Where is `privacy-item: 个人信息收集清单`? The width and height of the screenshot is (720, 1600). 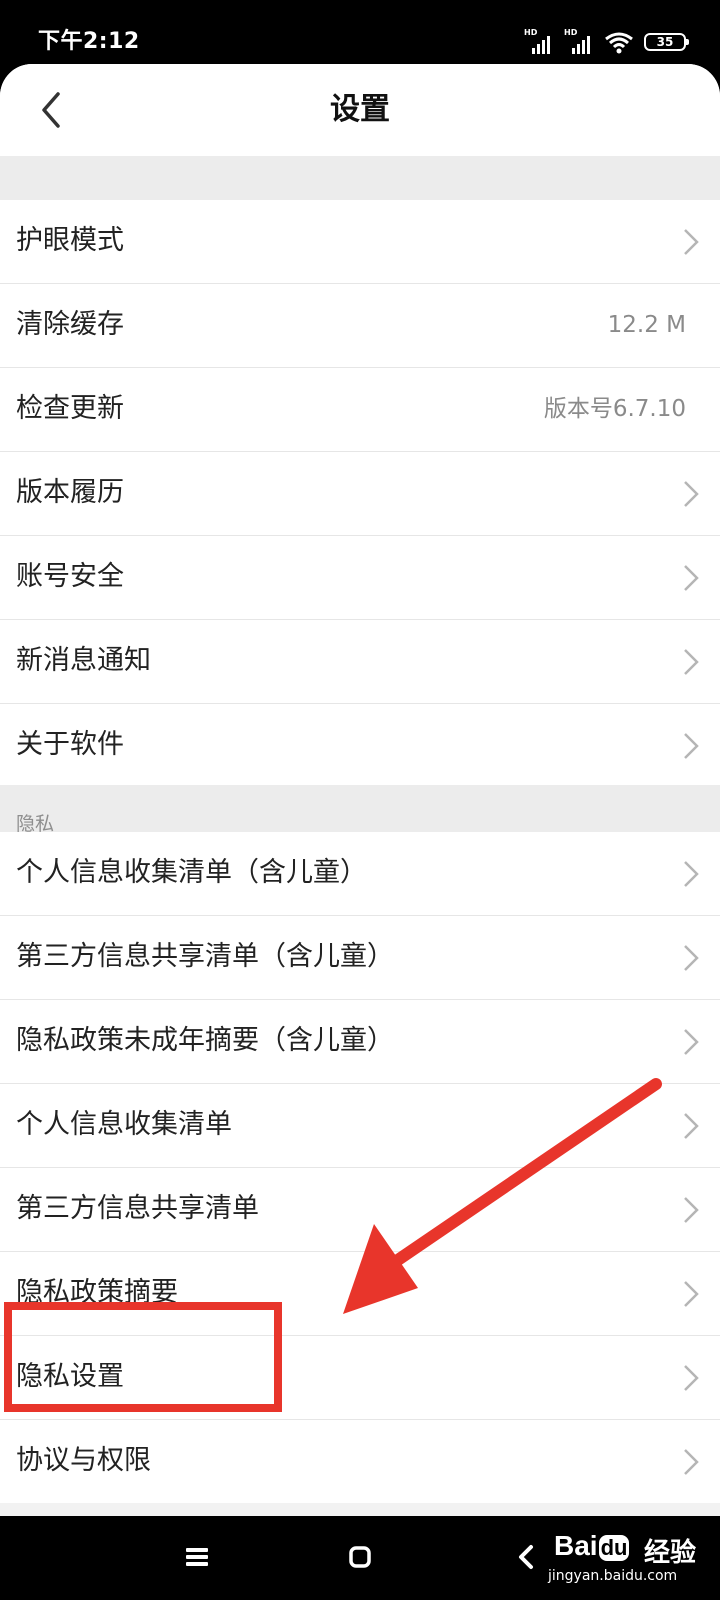
privacy-item: 个人信息收集清单 is located at coordinates (360, 1126).